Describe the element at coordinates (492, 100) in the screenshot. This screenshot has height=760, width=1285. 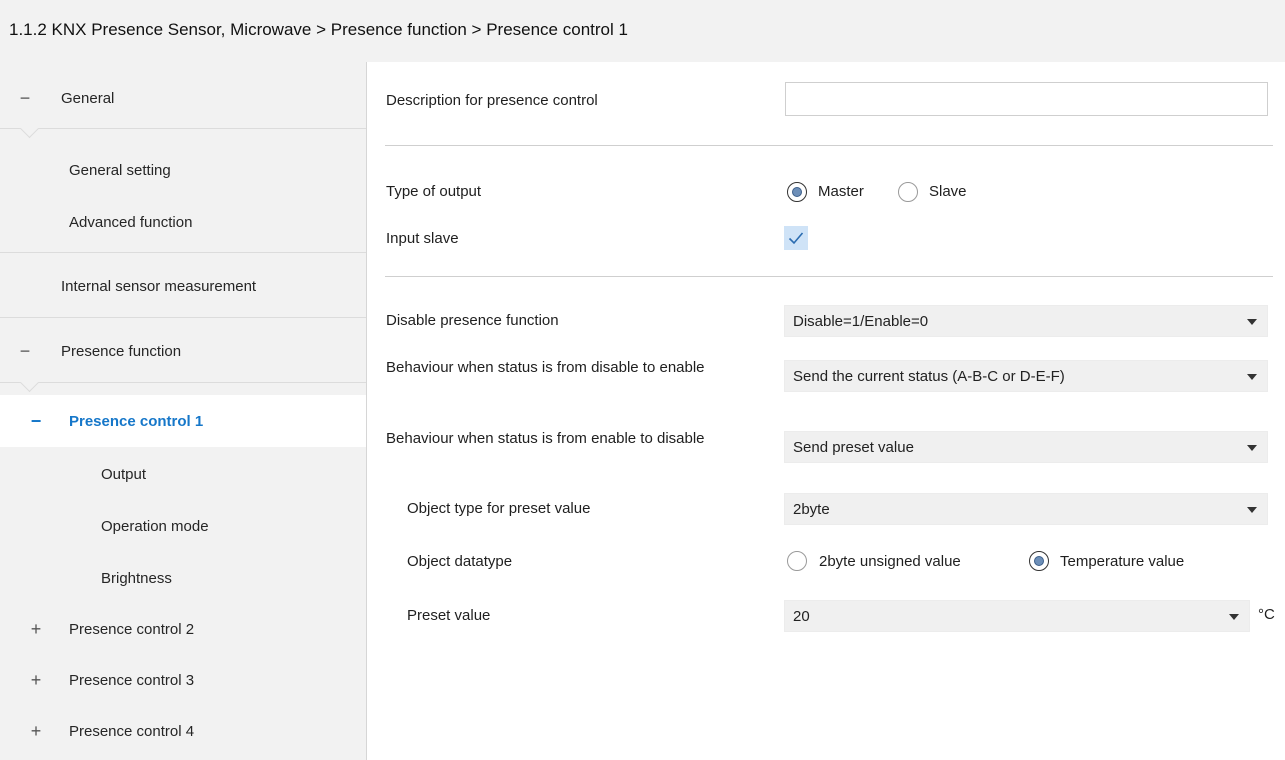
I see `description-label: Description for presence control` at that location.